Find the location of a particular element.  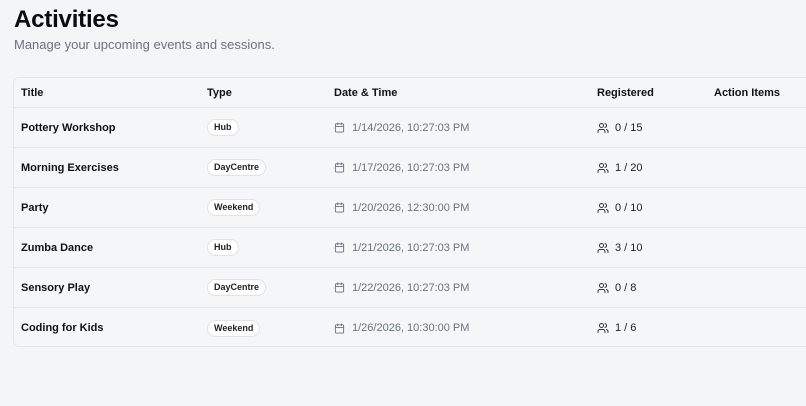

row-date-cell: 1/21/2026, 10:27:03 PM is located at coordinates (401, 247).